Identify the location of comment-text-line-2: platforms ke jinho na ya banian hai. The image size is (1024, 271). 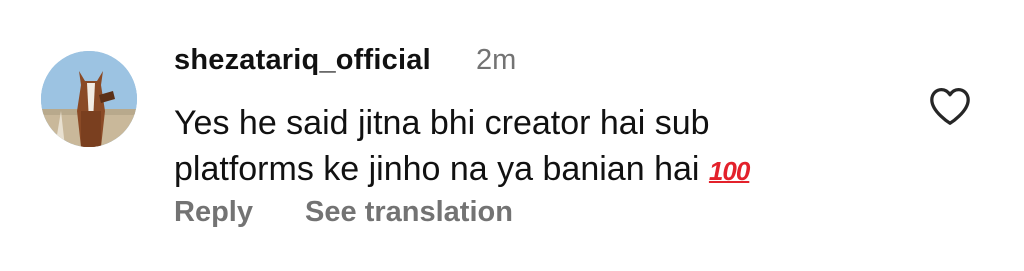
(437, 169).